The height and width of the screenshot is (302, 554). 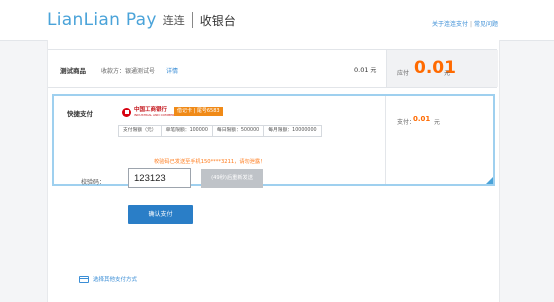 What do you see at coordinates (192, 20) in the screenshot?
I see `brand-divider` at bounding box center [192, 20].